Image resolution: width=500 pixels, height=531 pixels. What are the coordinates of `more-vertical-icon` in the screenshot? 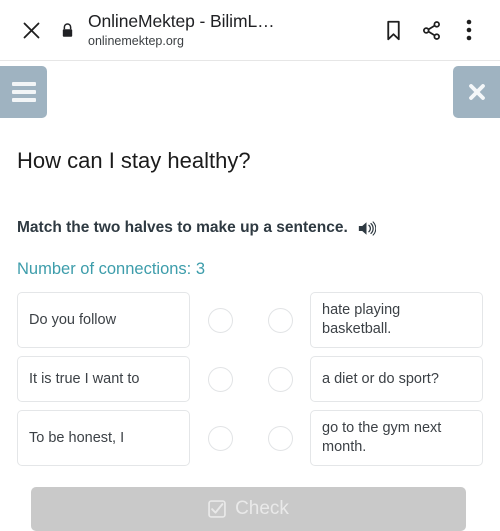 It's located at (469, 30).